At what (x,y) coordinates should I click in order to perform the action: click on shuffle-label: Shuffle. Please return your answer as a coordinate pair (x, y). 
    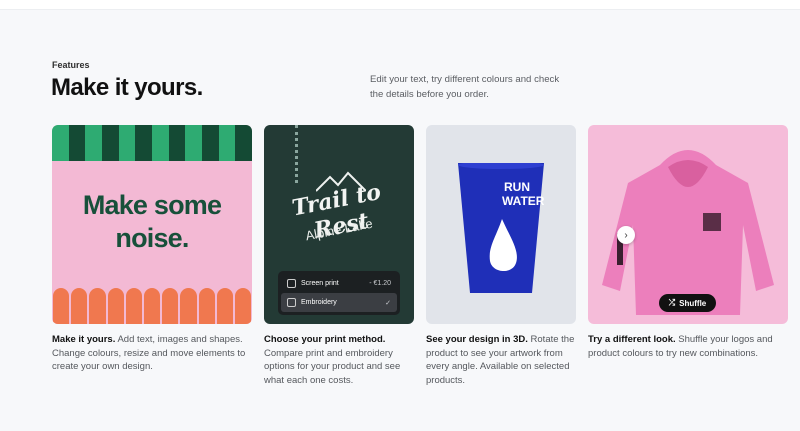
    Looking at the image, I should click on (693, 303).